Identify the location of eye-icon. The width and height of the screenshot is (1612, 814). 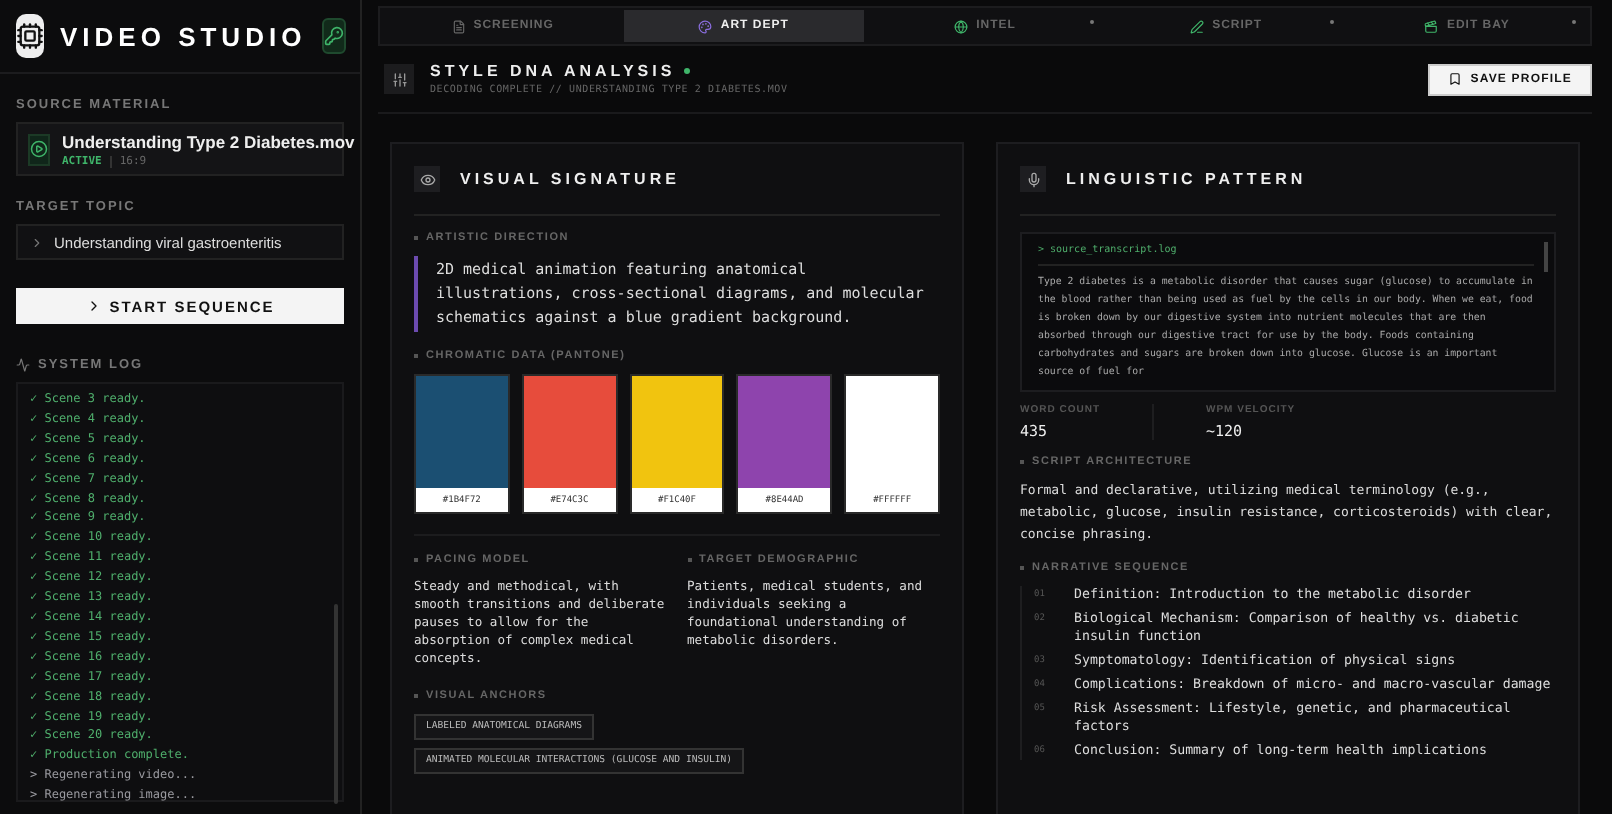
(427, 179).